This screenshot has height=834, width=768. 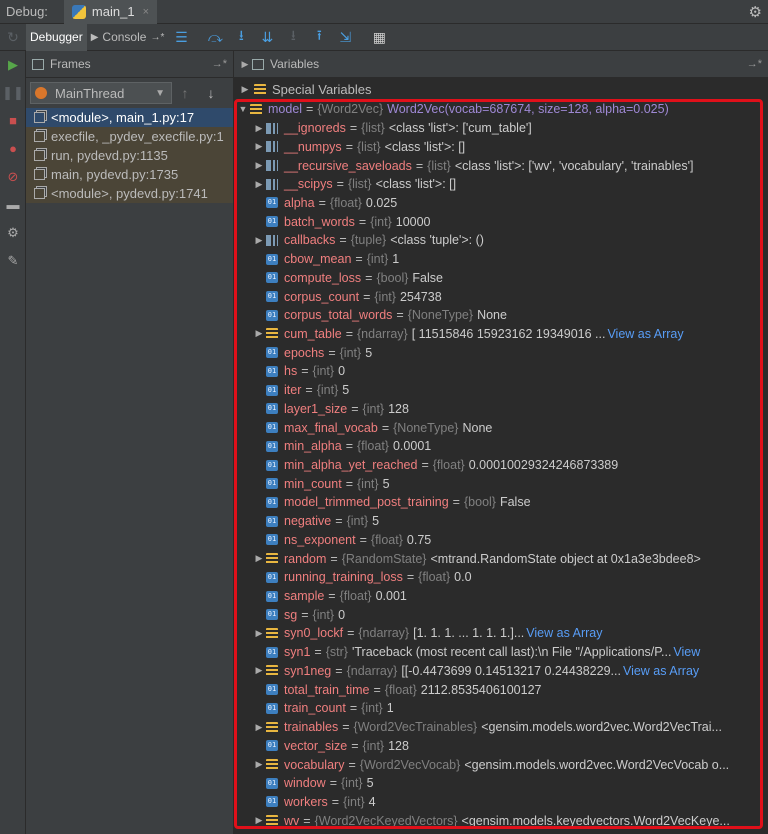 I want to click on variable-row: ▶01corpus_count={int}254738, so click(x=501, y=296).